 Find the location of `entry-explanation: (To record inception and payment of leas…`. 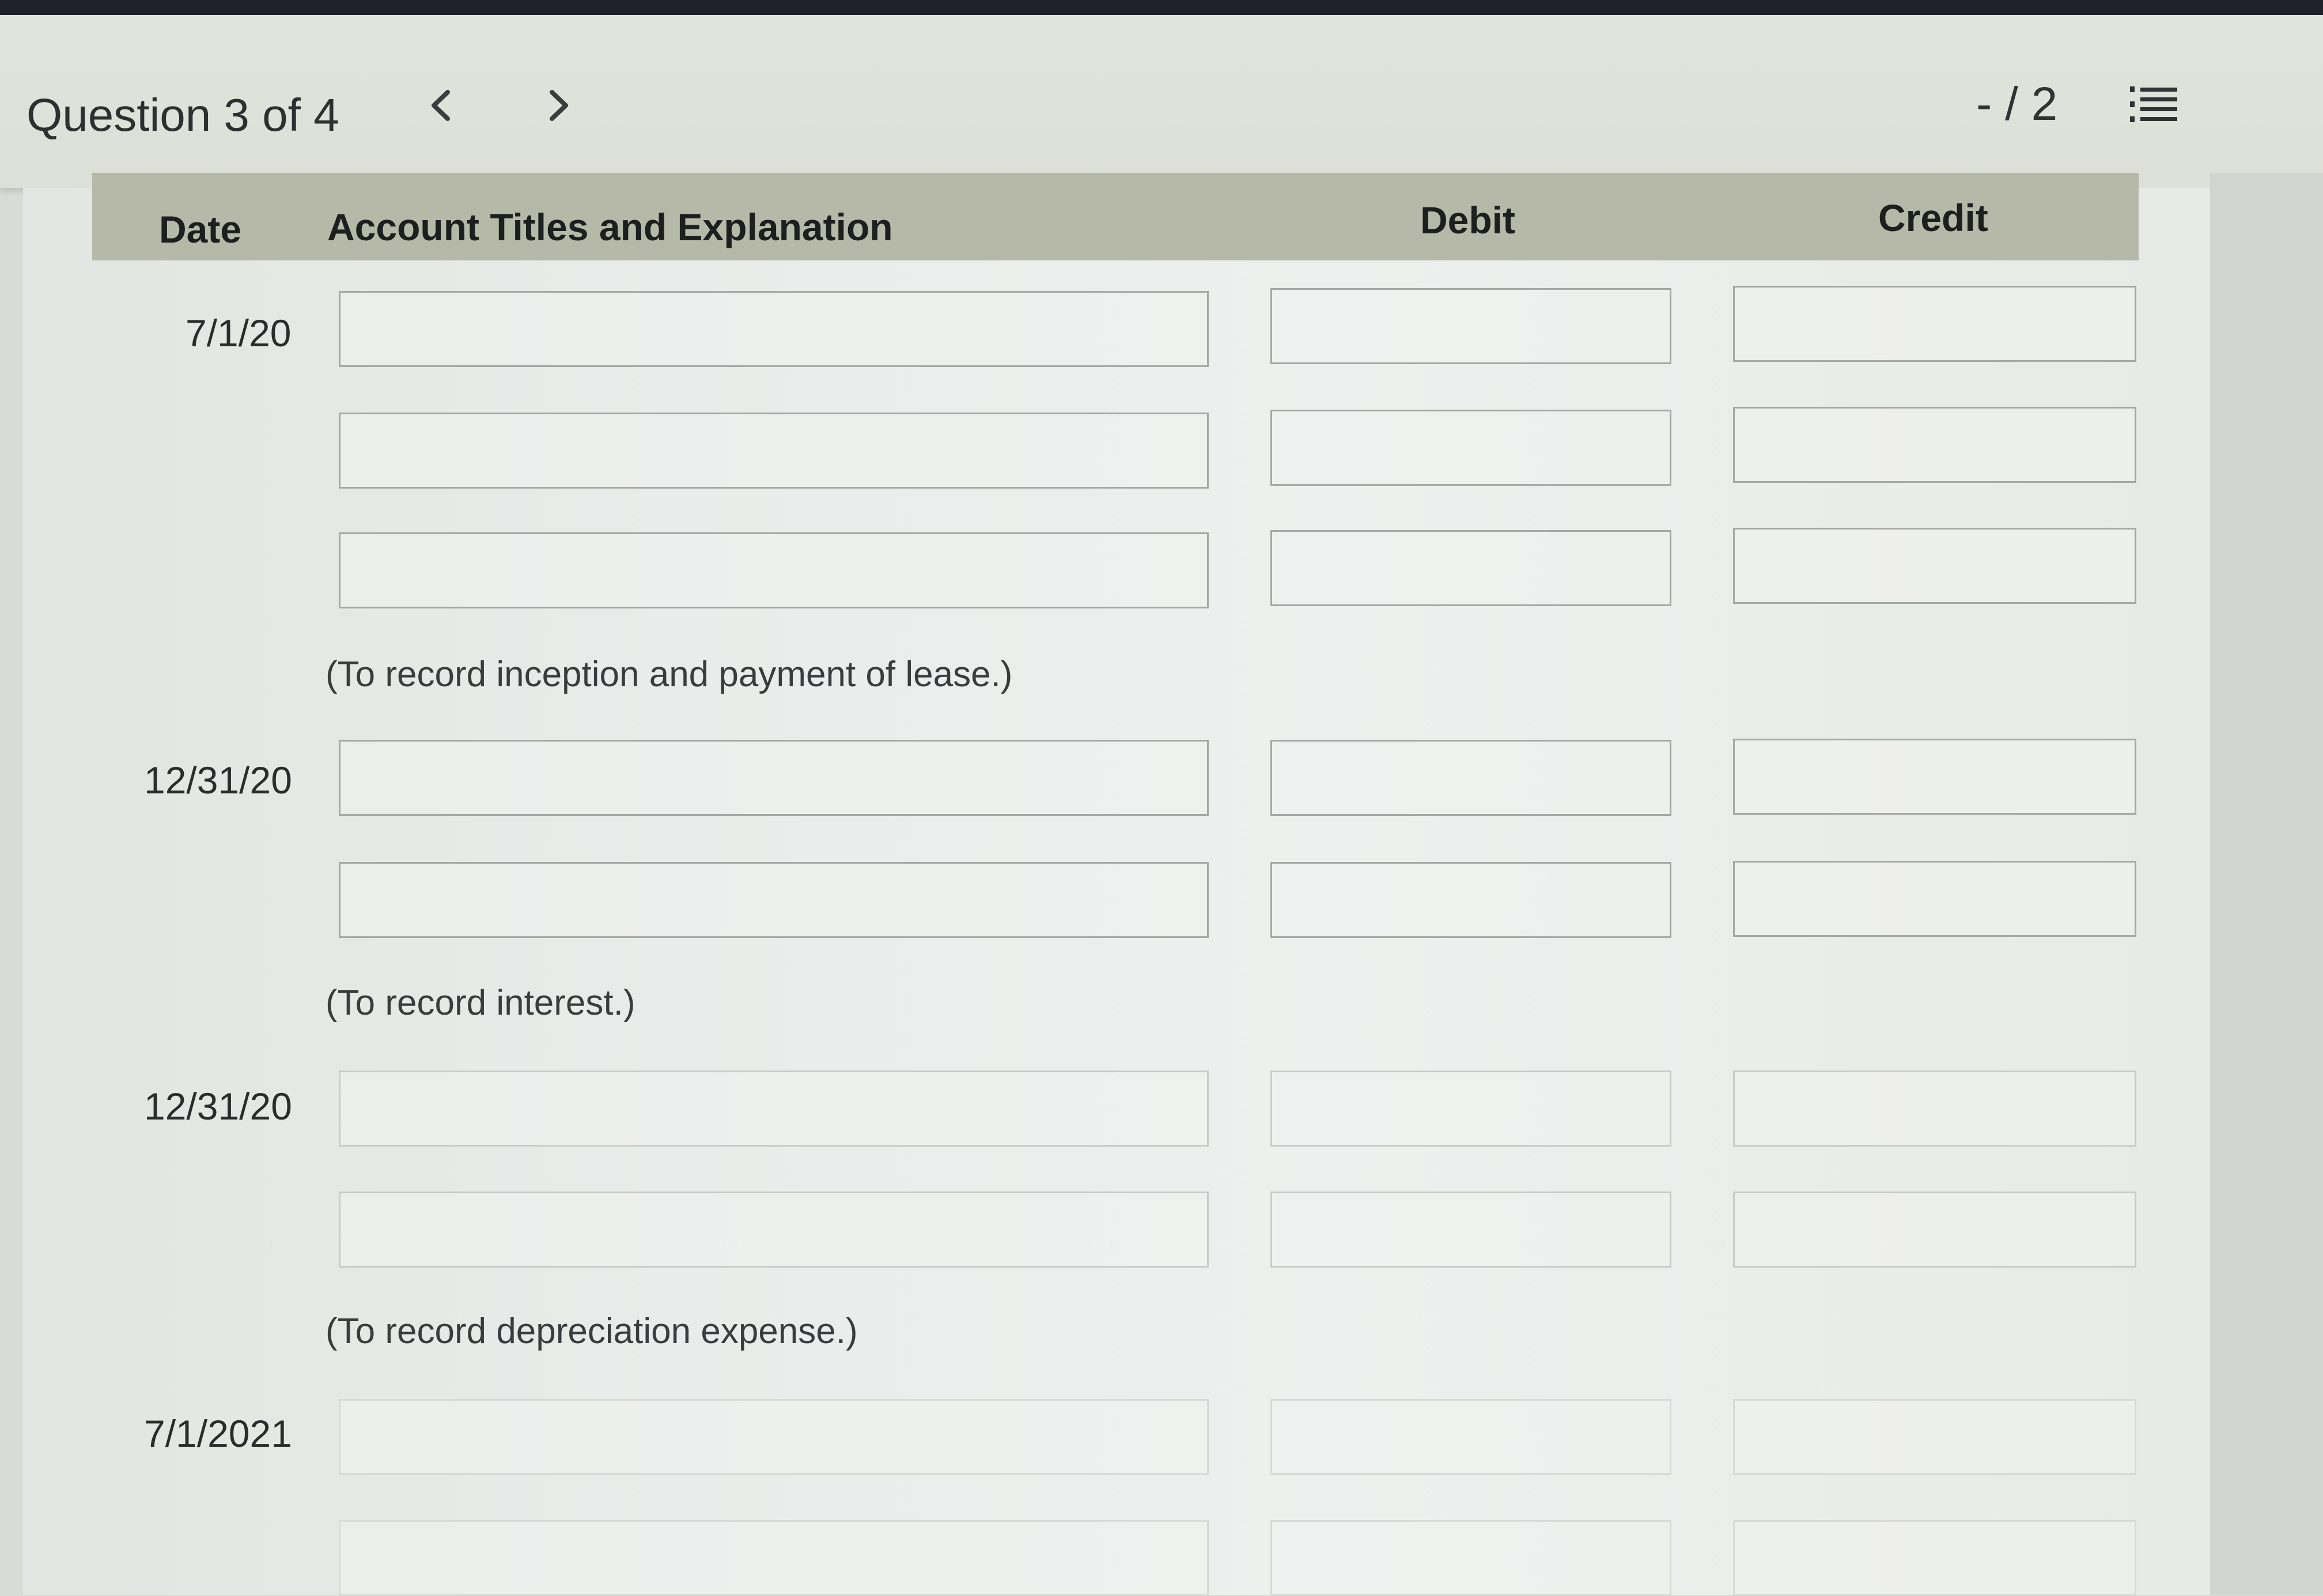

entry-explanation: (To record inception and payment of leas… is located at coordinates (669, 674).